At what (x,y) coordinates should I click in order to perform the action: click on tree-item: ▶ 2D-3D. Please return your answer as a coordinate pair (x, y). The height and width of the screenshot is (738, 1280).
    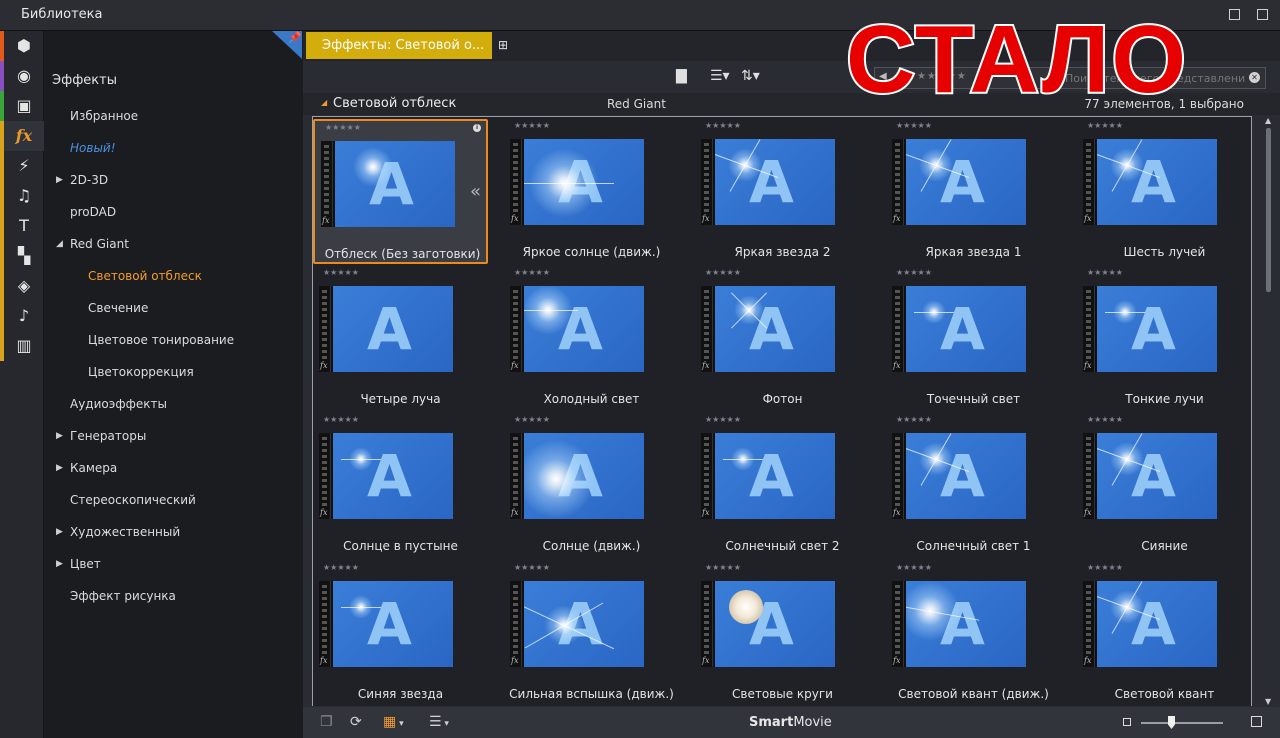
    Looking at the image, I should click on (82, 180).